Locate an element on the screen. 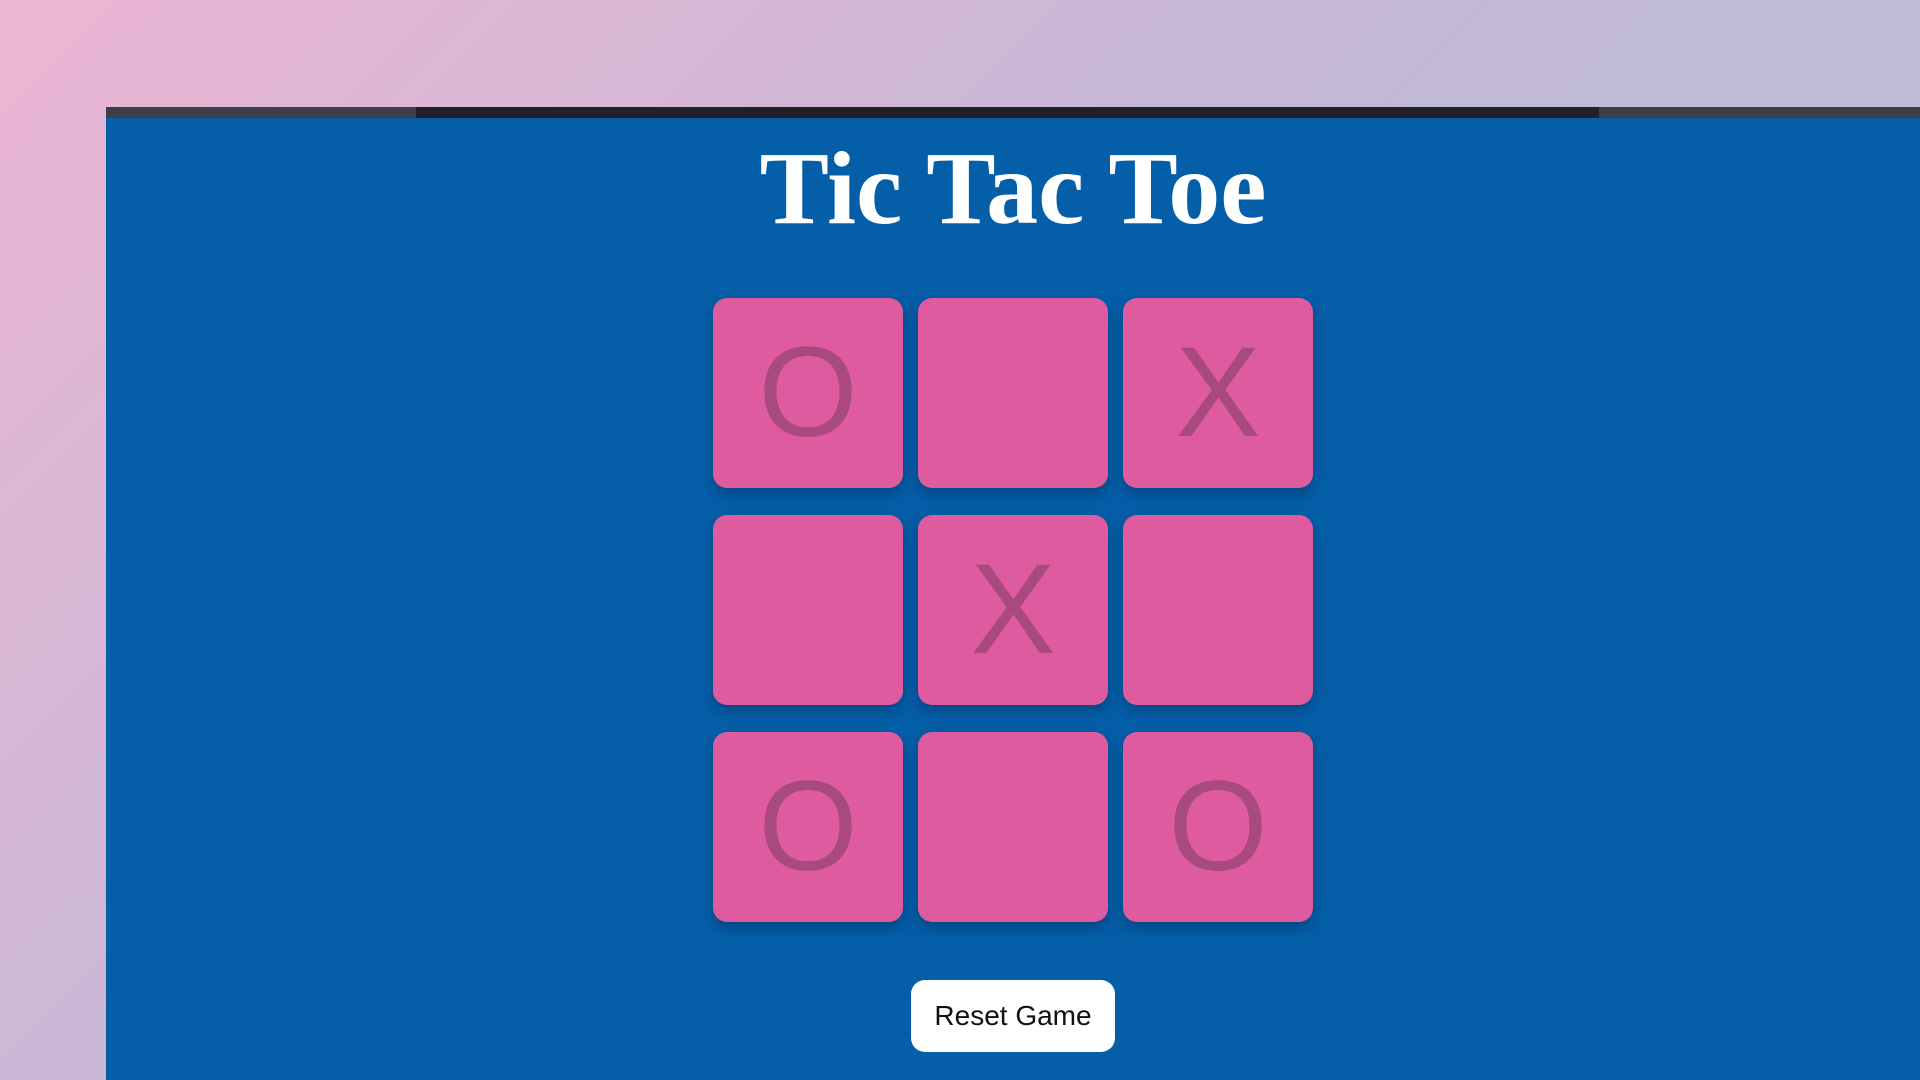  board-cell-0-2: X is located at coordinates (1218, 393).